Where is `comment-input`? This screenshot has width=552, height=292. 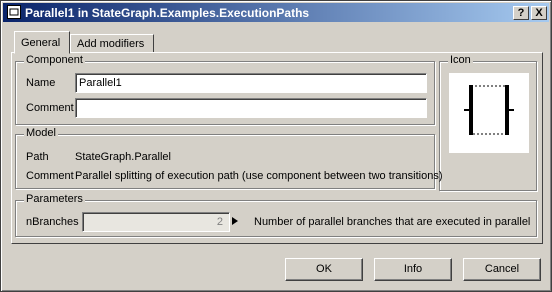 comment-input is located at coordinates (251, 108).